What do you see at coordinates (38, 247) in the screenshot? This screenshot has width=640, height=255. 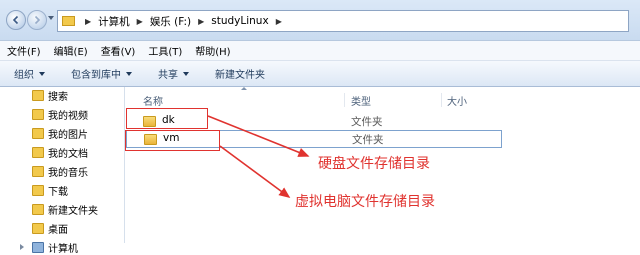 I see `computer-icon` at bounding box center [38, 247].